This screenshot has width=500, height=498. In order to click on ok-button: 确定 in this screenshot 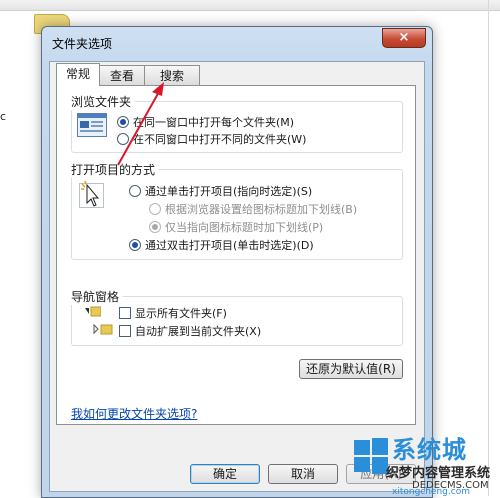, I will do `click(225, 474)`.